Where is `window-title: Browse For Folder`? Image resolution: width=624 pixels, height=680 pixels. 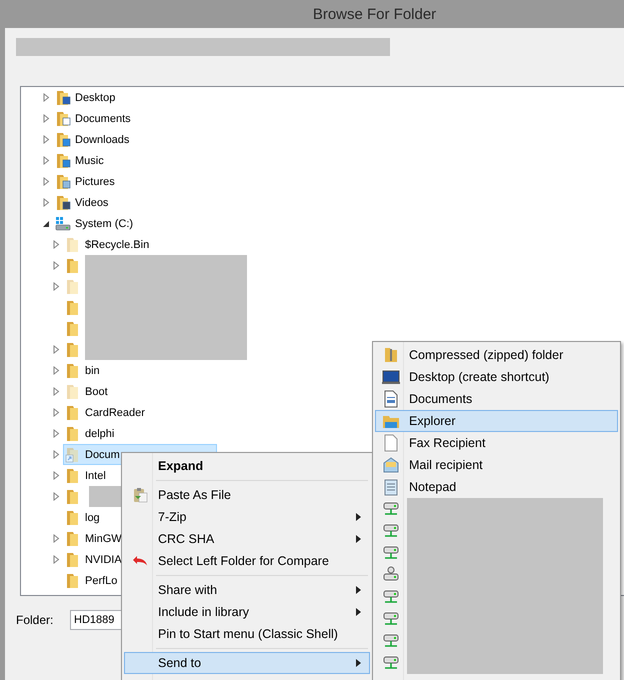 window-title: Browse For Folder is located at coordinates (374, 14).